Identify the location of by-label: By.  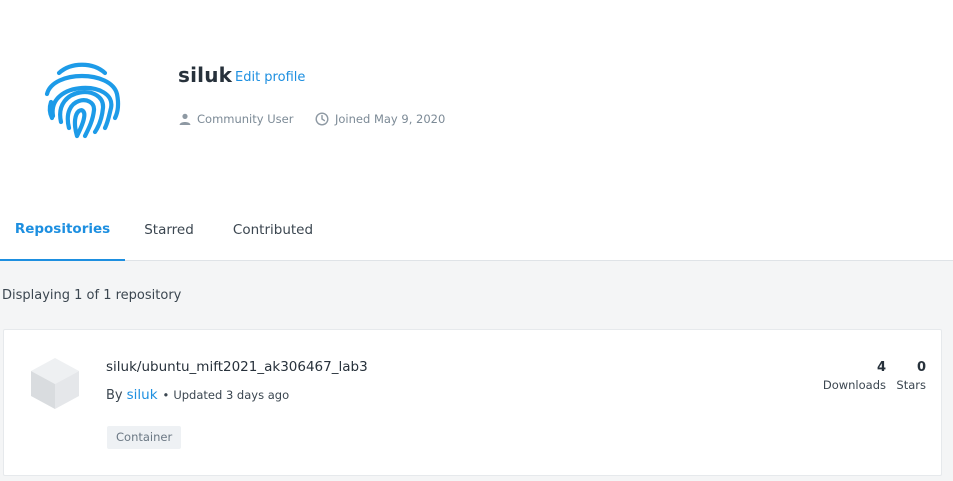
(114, 395).